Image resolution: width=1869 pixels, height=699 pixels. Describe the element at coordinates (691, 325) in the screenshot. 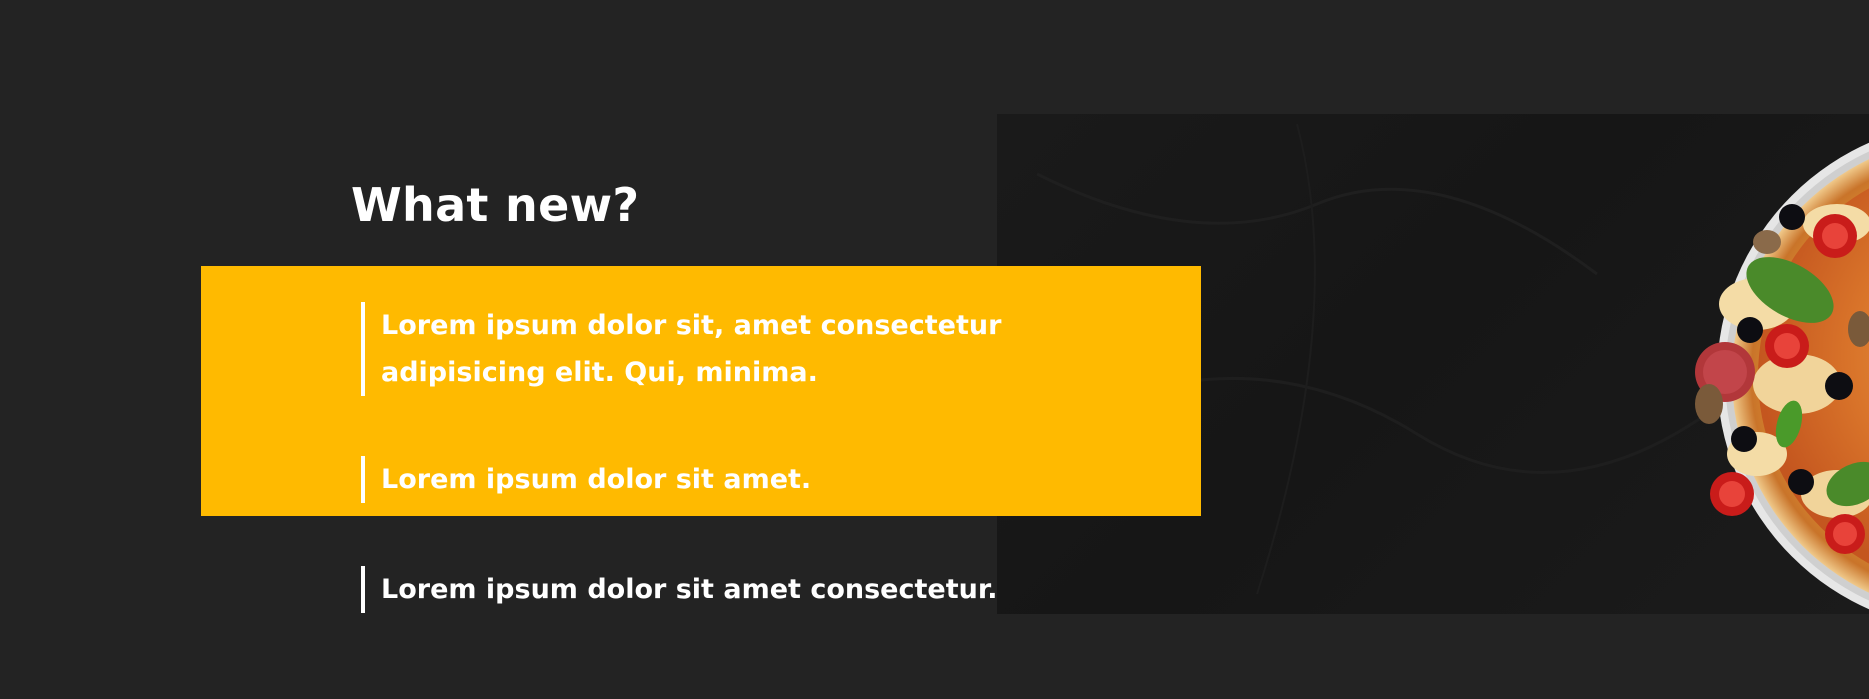

I see `news-item-line: Lorem ipsum dolor sit, amet consectetur` at that location.